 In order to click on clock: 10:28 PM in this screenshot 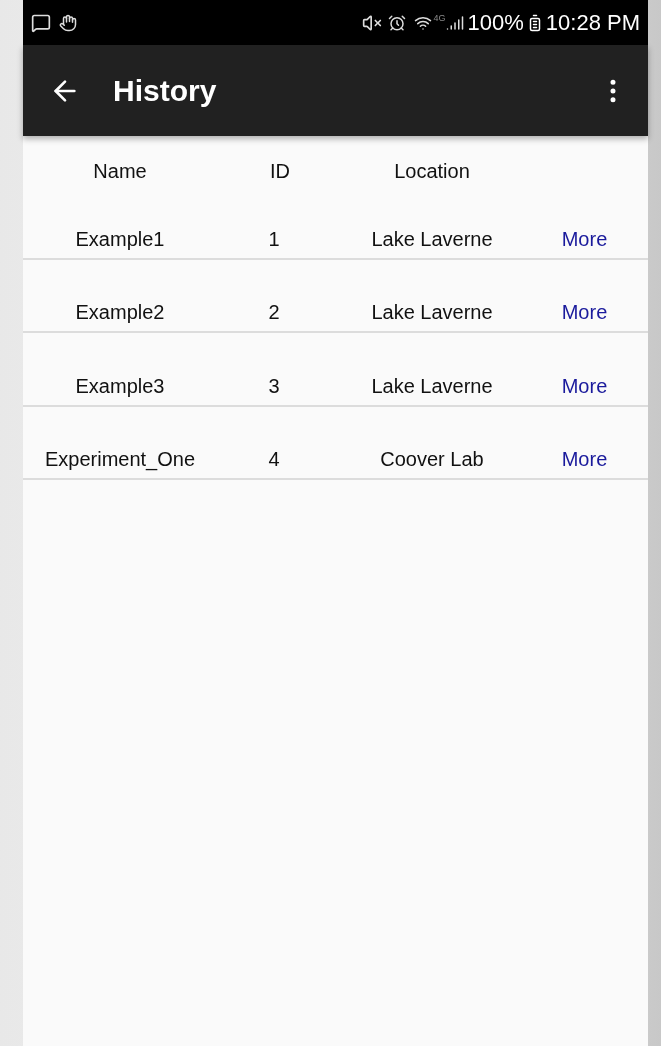, I will do `click(592, 23)`.